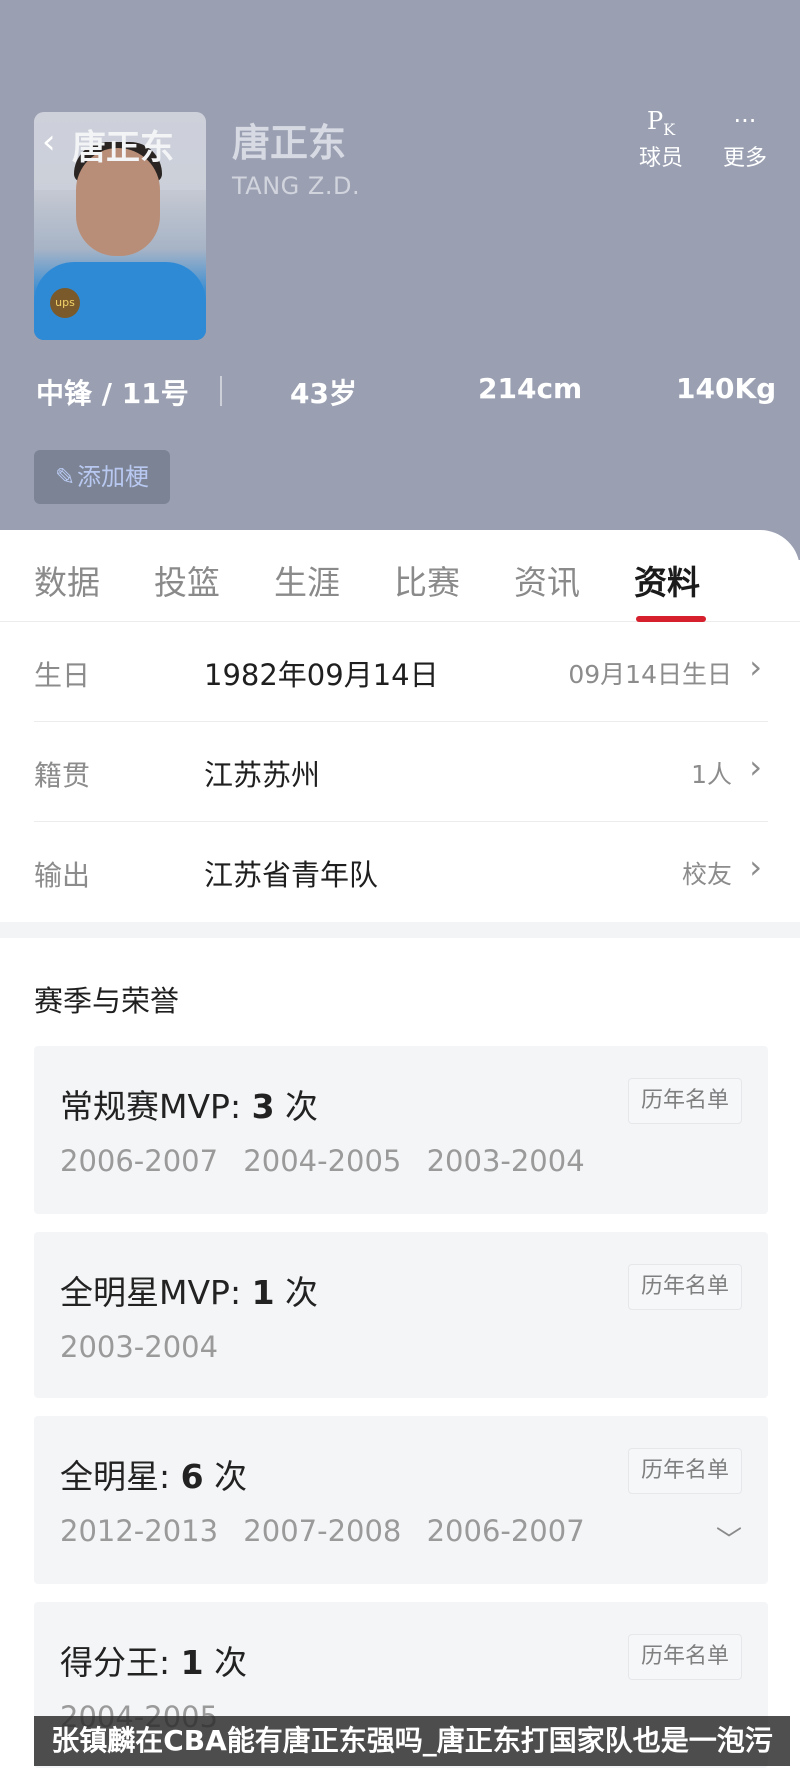  What do you see at coordinates (307, 580) in the screenshot?
I see `tab-career: 生涯` at bounding box center [307, 580].